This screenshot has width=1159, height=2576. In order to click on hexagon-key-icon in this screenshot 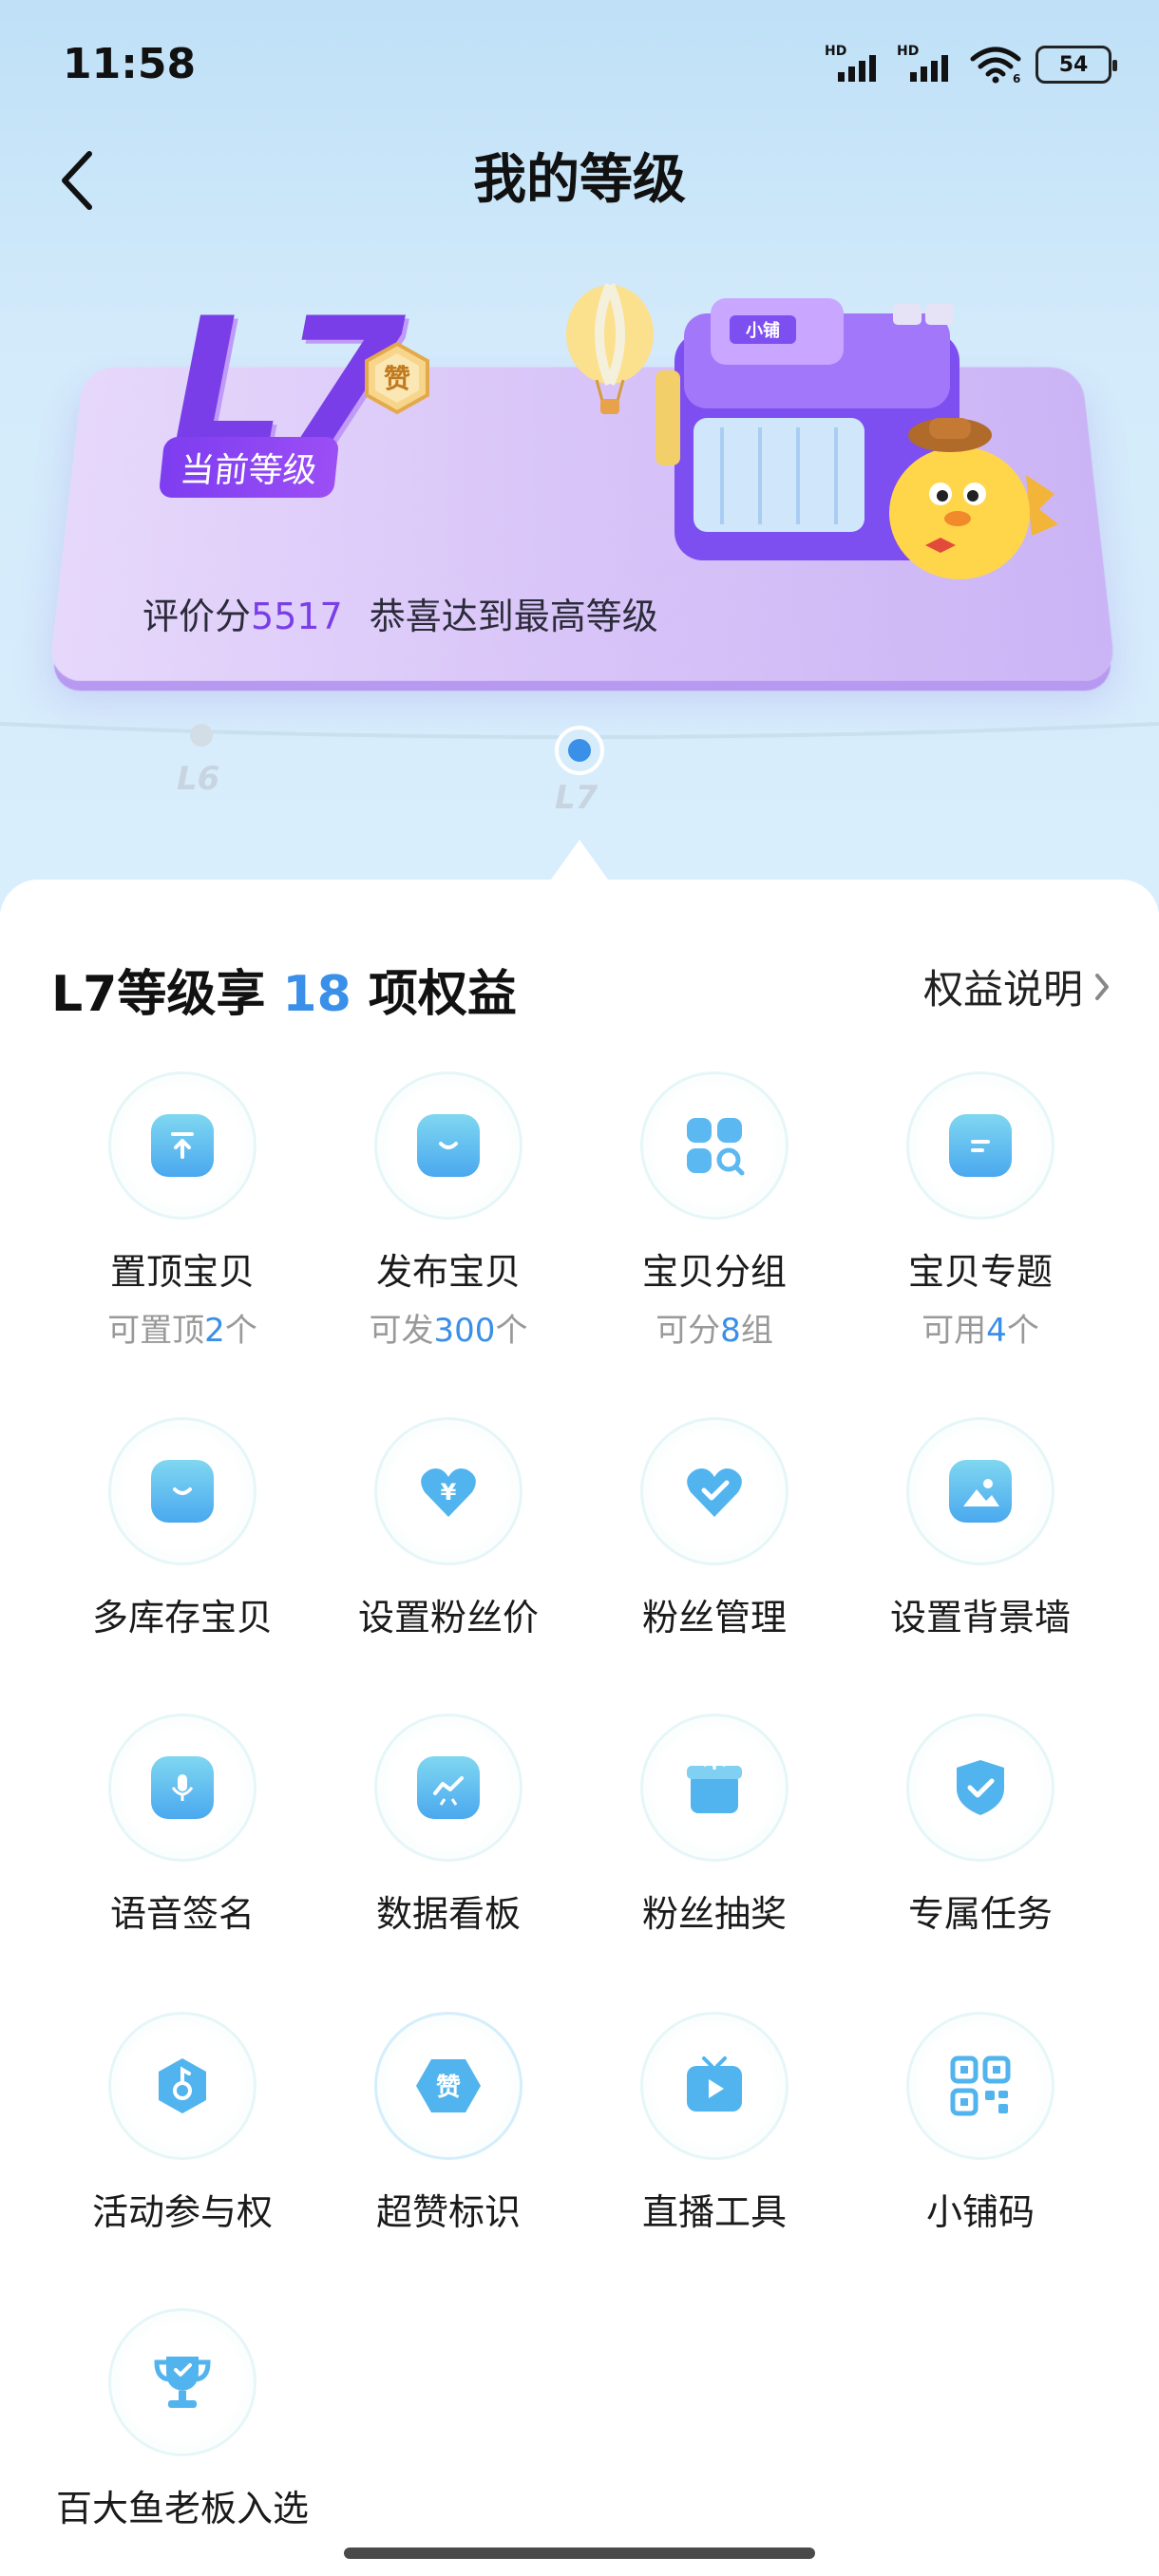, I will do `click(182, 2086)`.